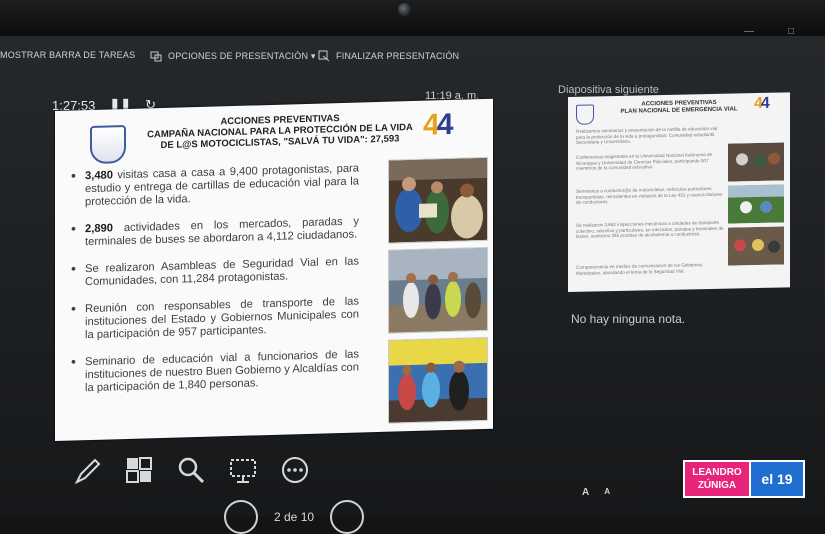 Image resolution: width=825 pixels, height=534 pixels. I want to click on pen-icon, so click(87, 470).